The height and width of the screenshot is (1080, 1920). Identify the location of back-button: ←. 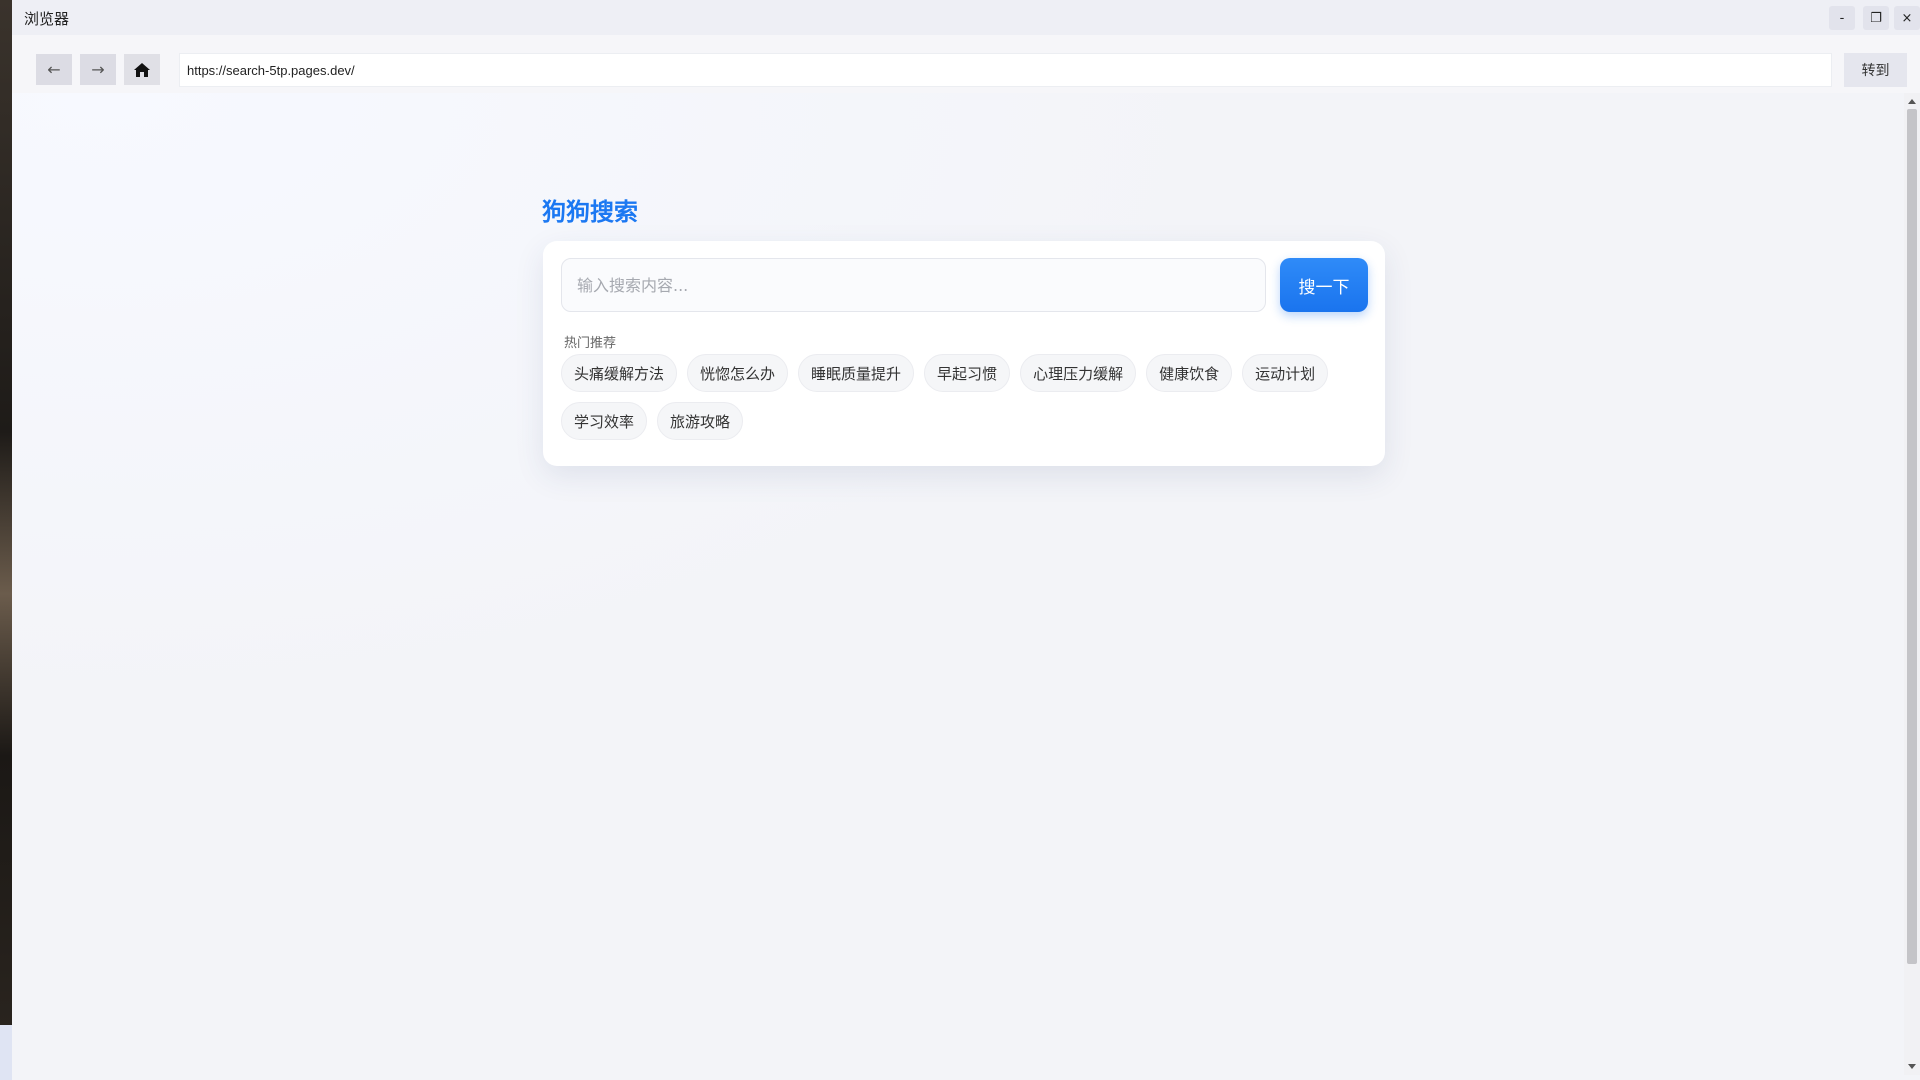
(54, 69).